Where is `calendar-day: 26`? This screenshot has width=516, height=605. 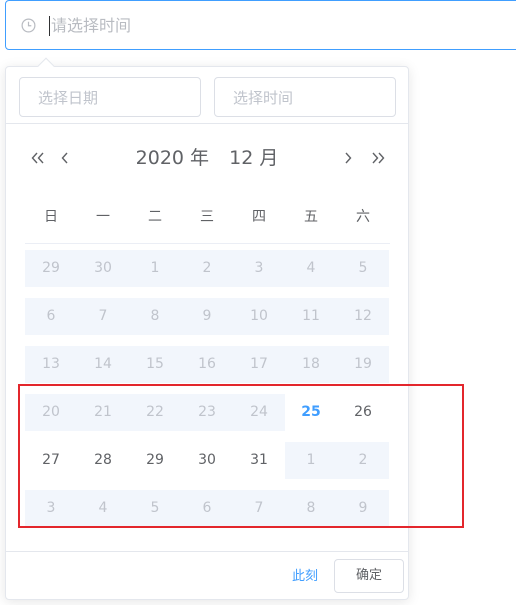 calendar-day: 26 is located at coordinates (363, 412).